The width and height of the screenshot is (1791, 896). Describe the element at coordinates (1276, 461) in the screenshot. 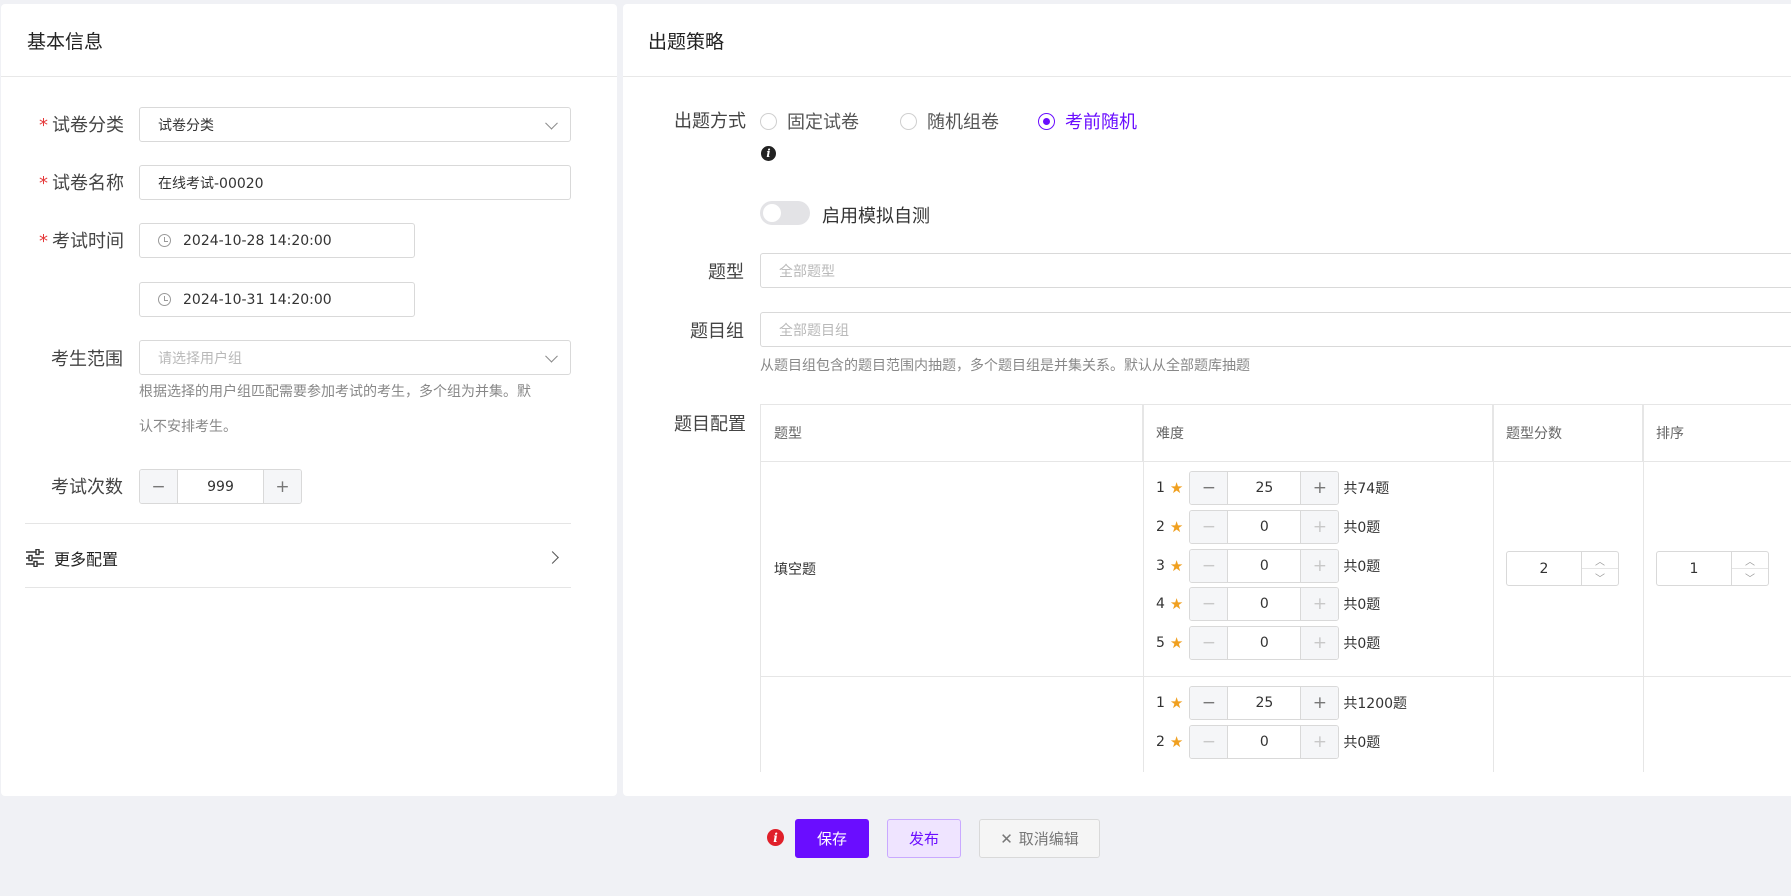

I see `row-divider` at that location.